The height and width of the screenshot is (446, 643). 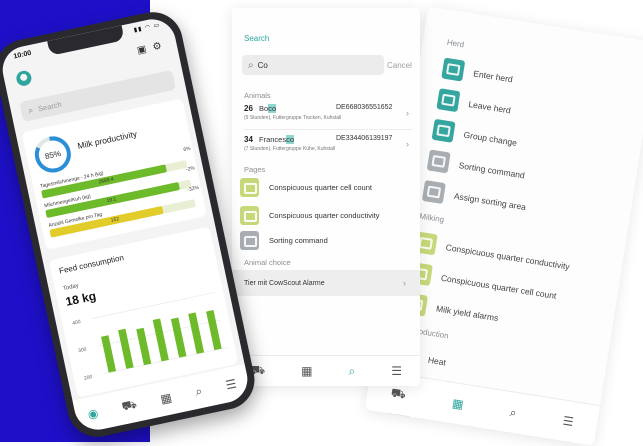 What do you see at coordinates (262, 65) in the screenshot?
I see `search-query: Co` at bounding box center [262, 65].